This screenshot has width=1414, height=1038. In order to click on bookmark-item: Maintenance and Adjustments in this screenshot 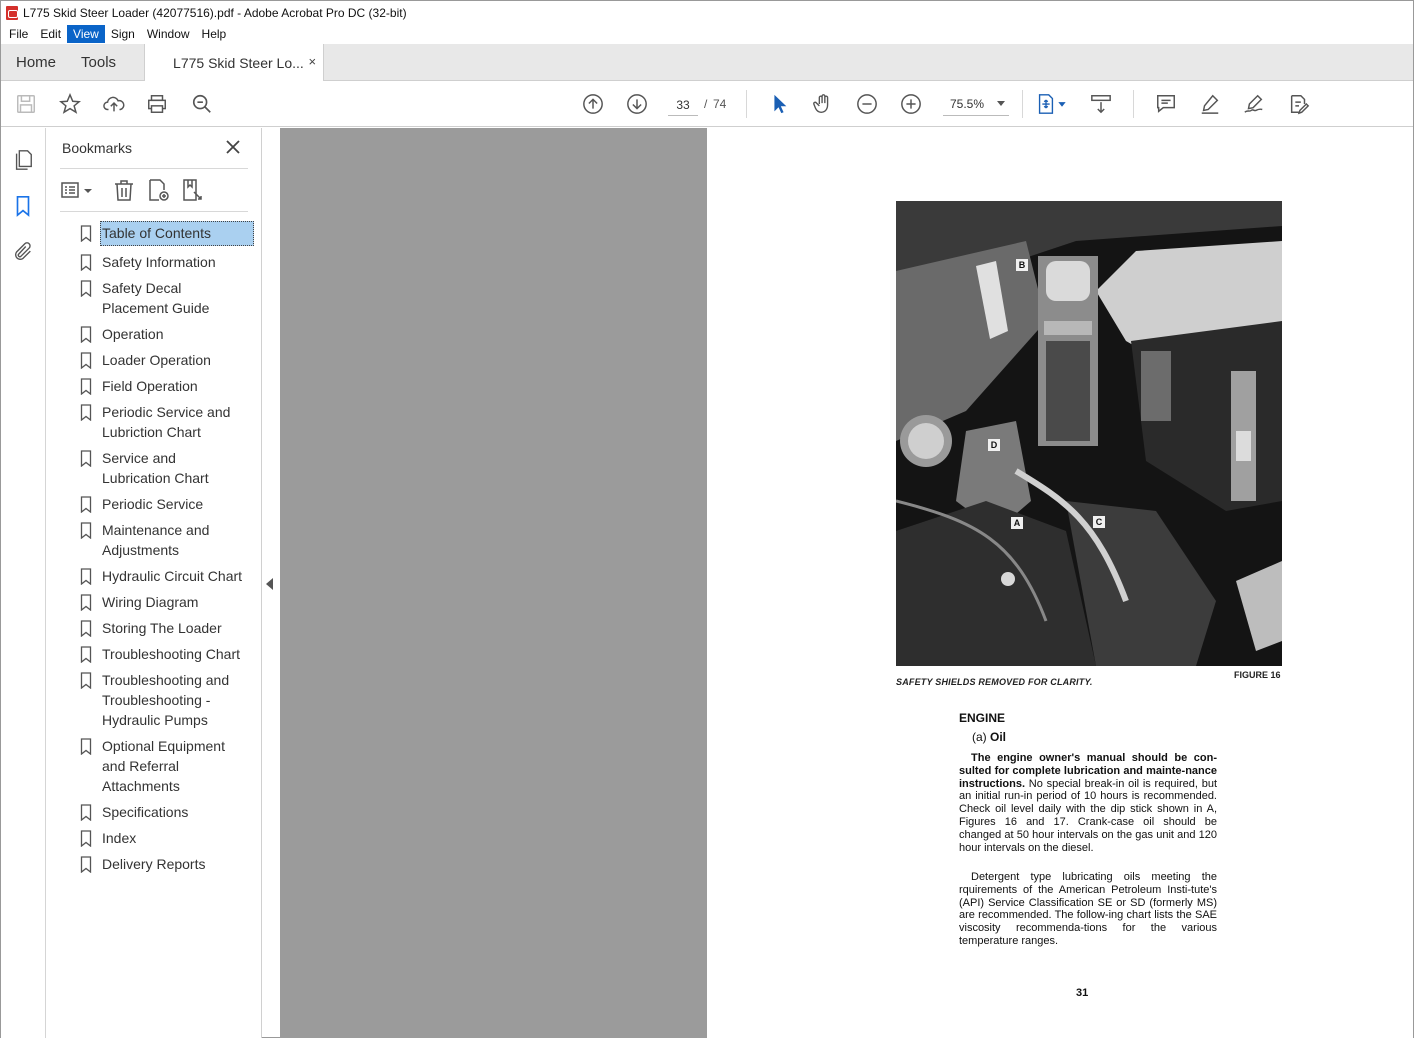, I will do `click(167, 540)`.